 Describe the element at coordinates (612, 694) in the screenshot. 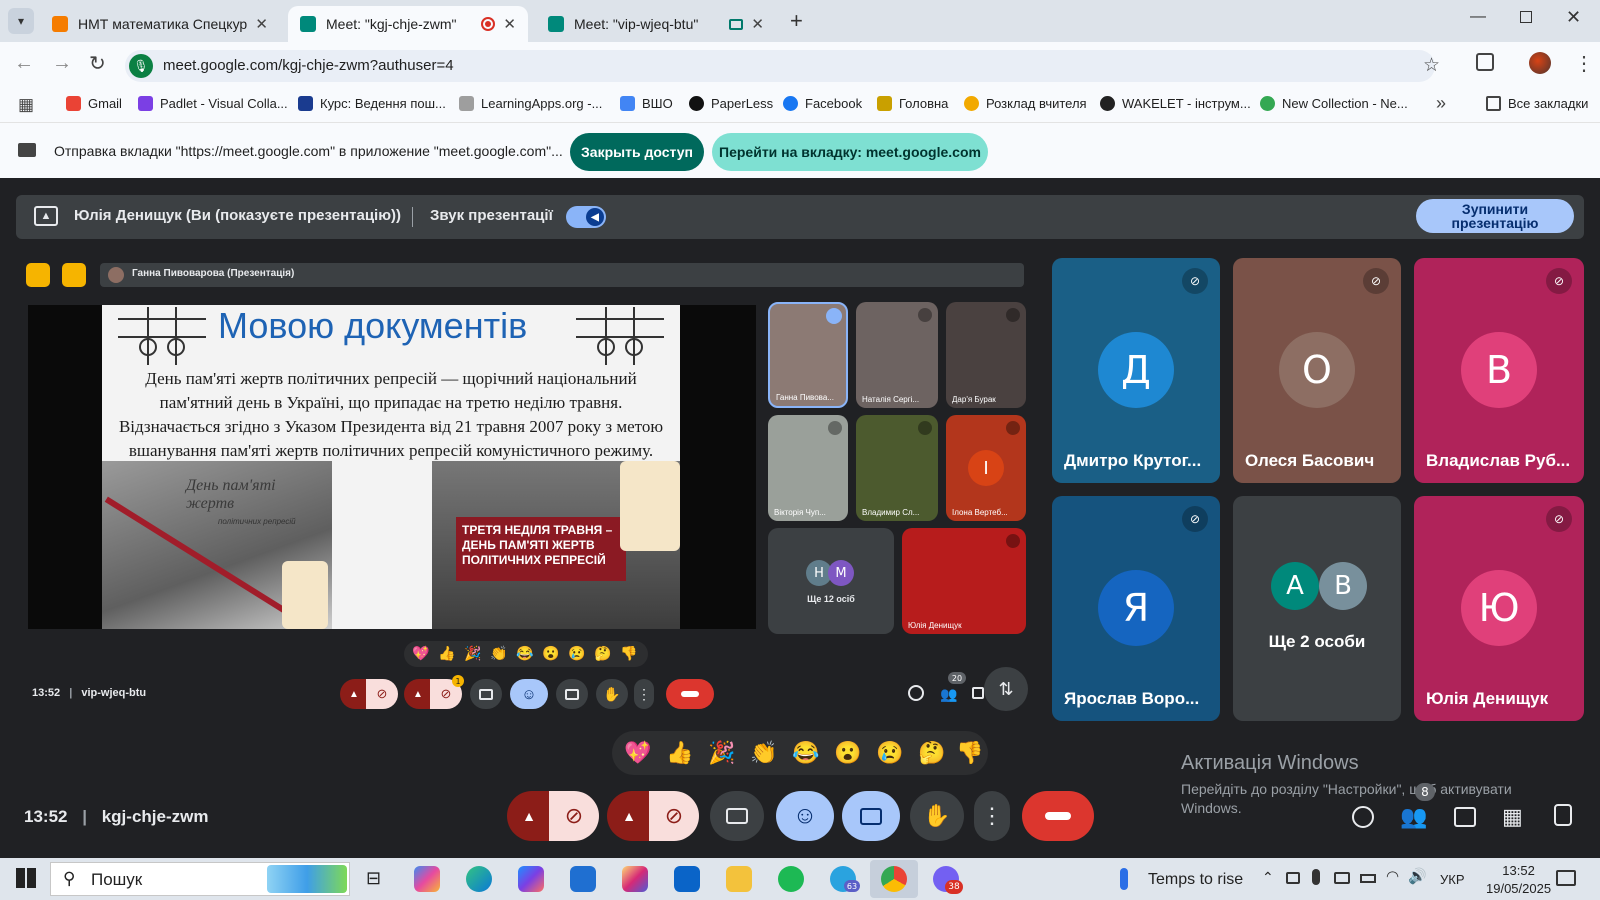

I see `inner-raise-hand-button: ✋` at that location.